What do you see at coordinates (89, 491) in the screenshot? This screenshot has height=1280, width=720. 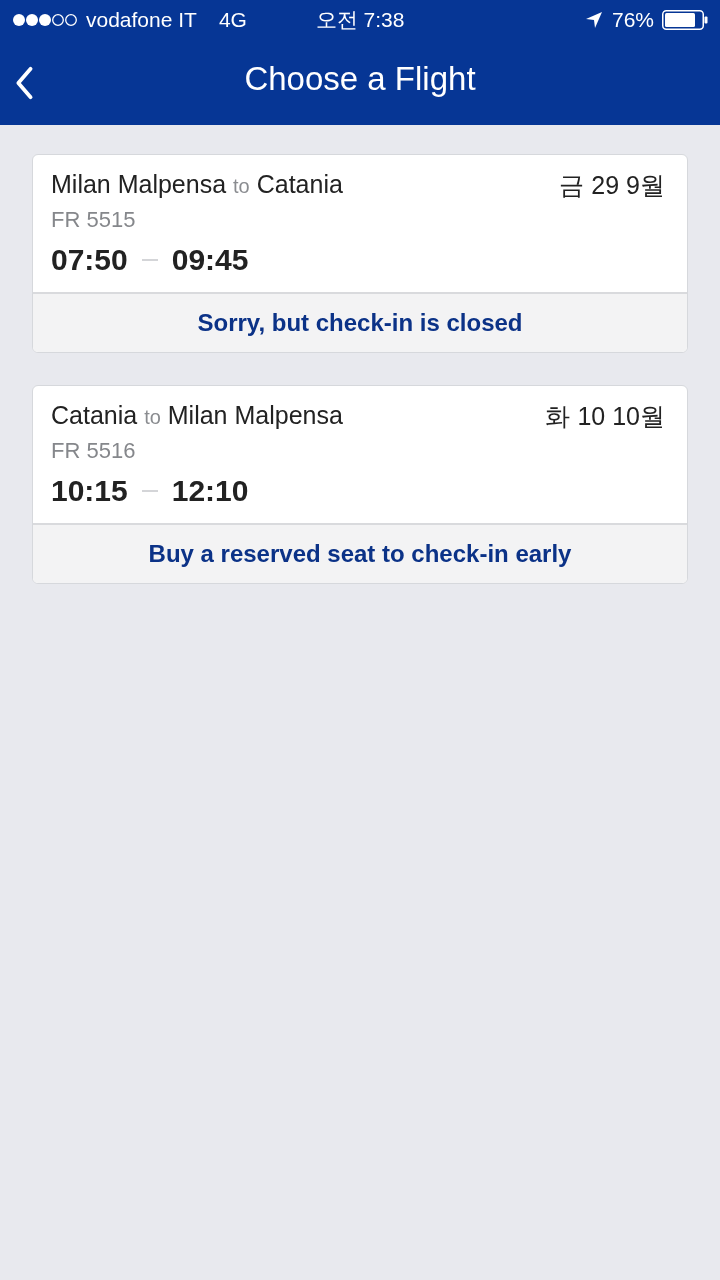 I see `departure-time: 10:15` at bounding box center [89, 491].